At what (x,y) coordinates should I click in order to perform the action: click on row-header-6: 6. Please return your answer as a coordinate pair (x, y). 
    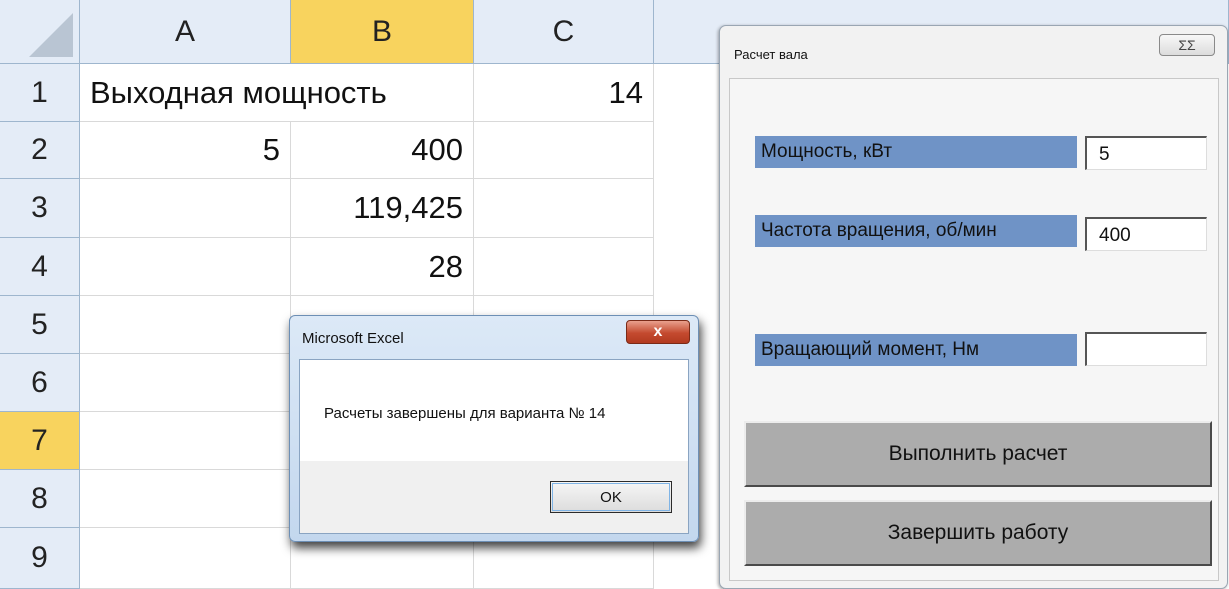
    Looking at the image, I should click on (40, 383).